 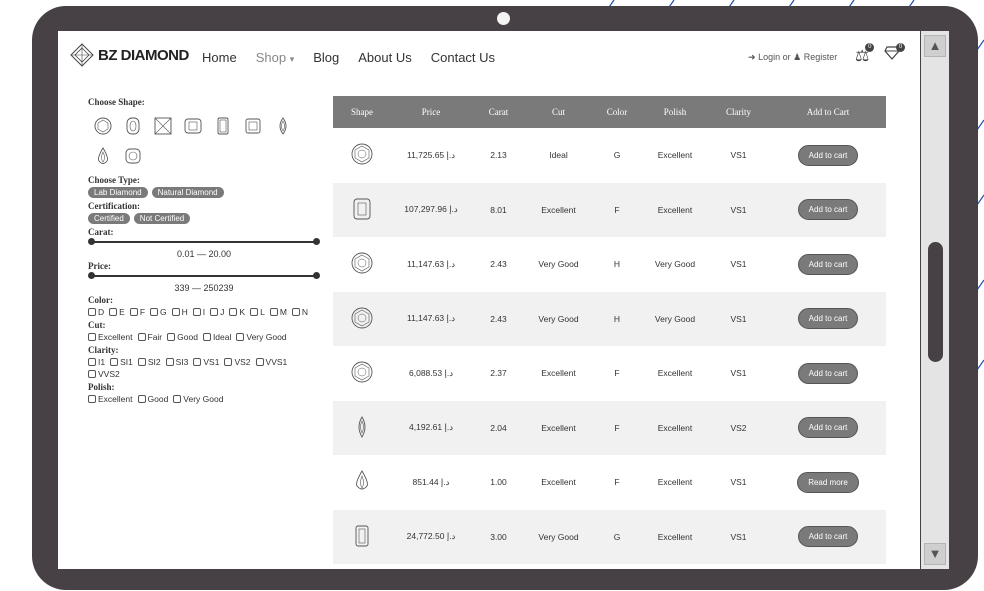 What do you see at coordinates (821, 57) in the screenshot?
I see `register-link: Register` at bounding box center [821, 57].